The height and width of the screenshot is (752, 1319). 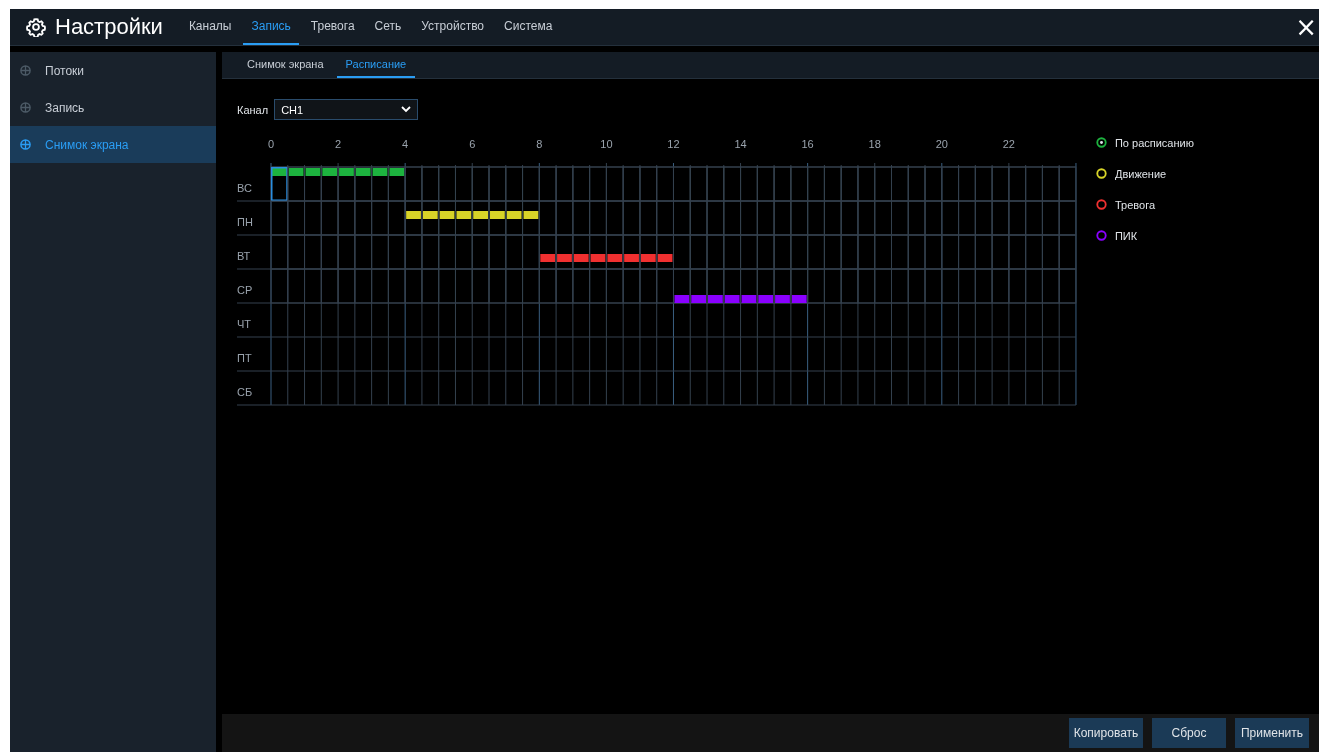 I want to click on mode-radio: Движение, so click(x=1144, y=173).